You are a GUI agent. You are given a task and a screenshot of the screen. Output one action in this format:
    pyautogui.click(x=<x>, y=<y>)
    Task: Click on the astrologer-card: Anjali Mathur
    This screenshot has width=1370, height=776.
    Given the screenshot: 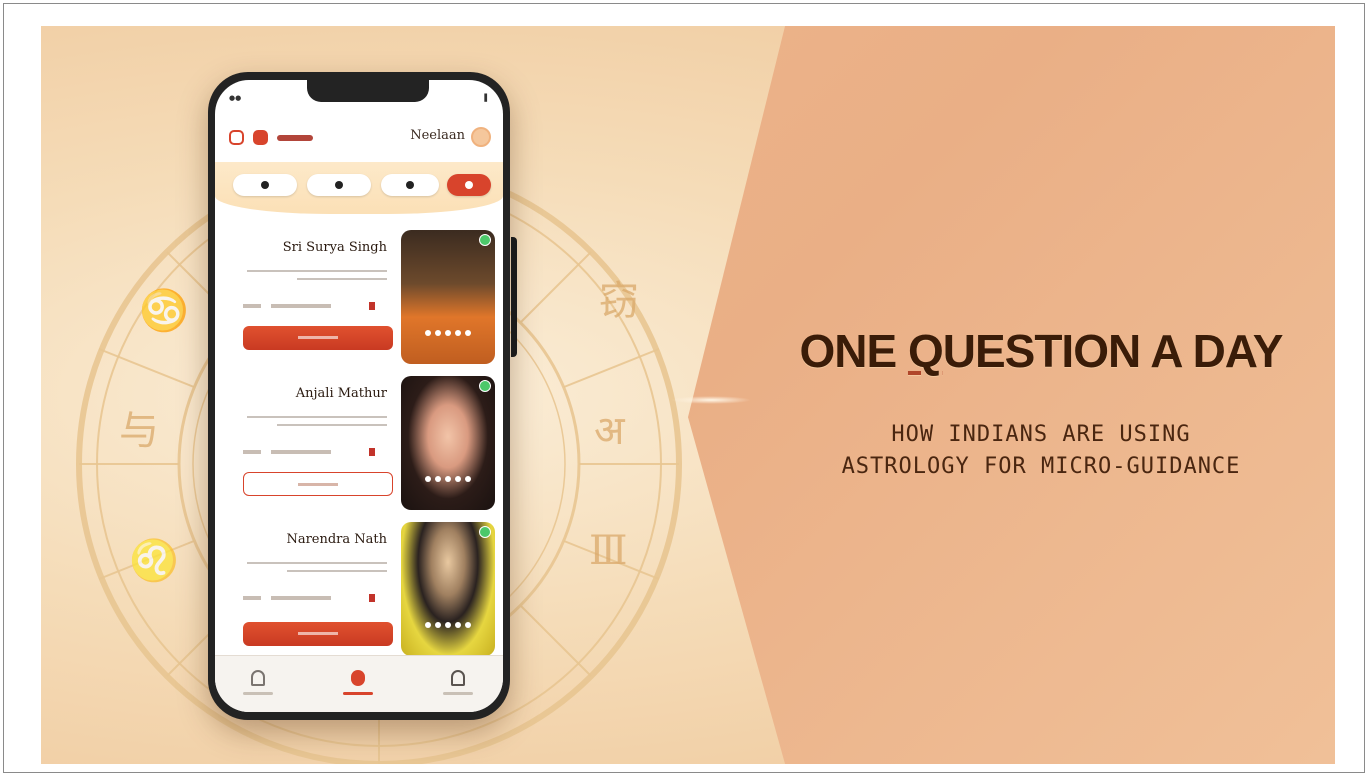 What is the action you would take?
    pyautogui.click(x=362, y=441)
    